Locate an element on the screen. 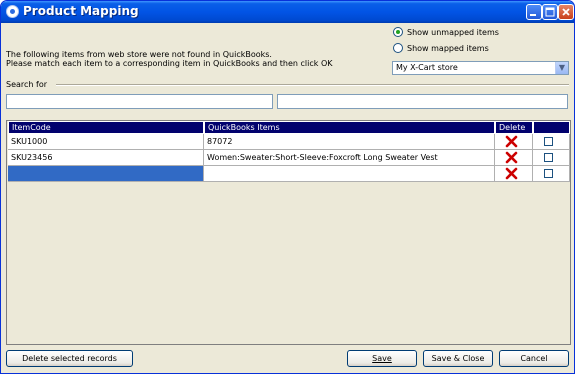 Image resolution: width=575 pixels, height=374 pixels. column-header-itemcode: ItemCode is located at coordinates (106, 127).